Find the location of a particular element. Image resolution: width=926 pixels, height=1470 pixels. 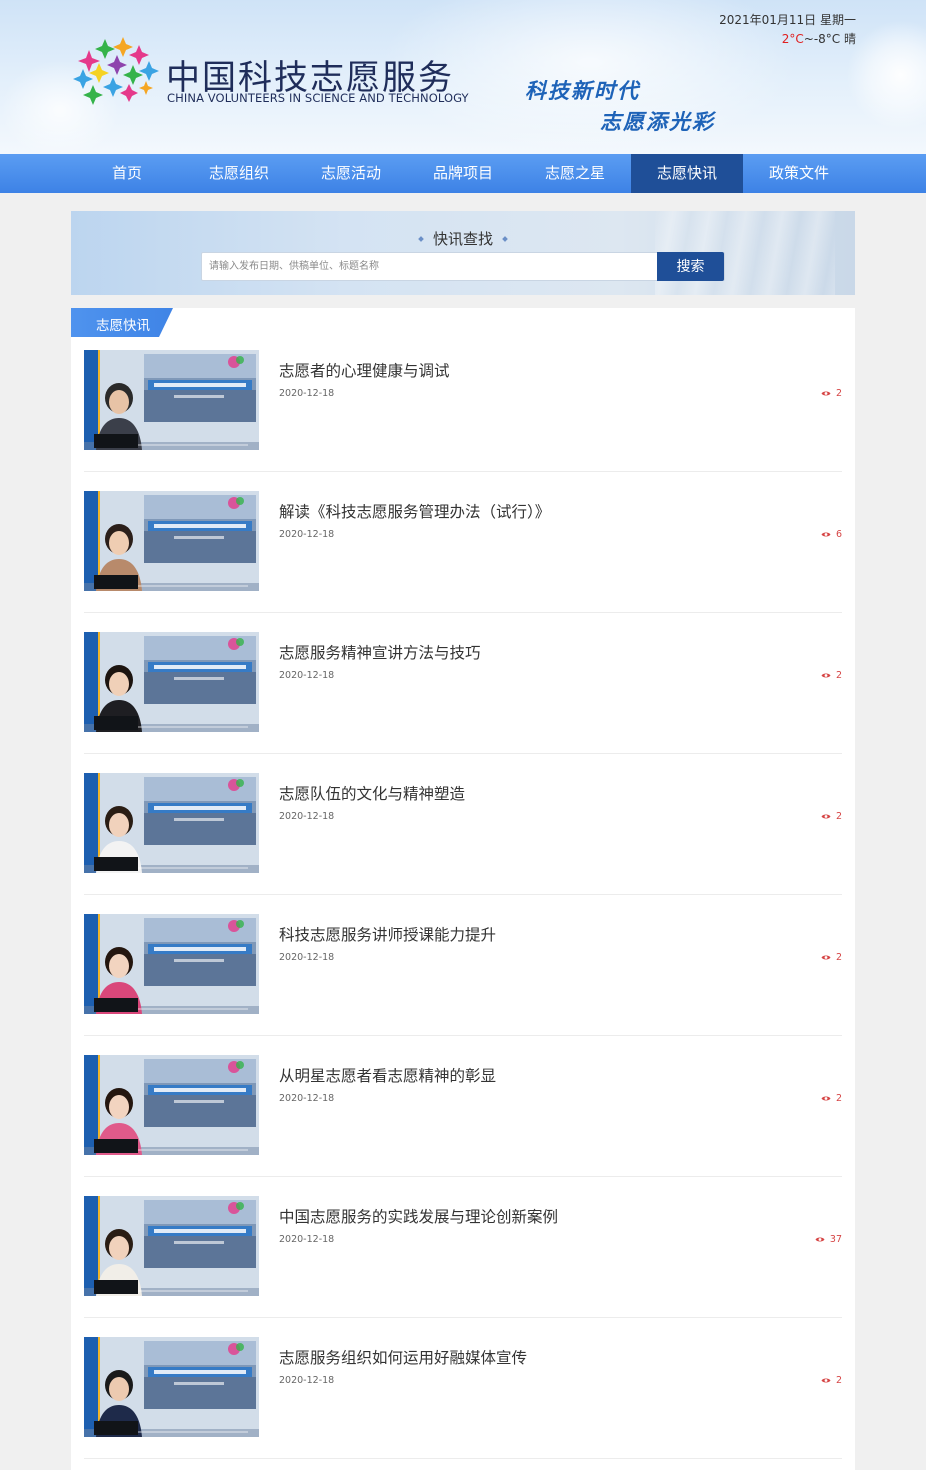

search-banner: 快讯查找 搜索 is located at coordinates (463, 253).